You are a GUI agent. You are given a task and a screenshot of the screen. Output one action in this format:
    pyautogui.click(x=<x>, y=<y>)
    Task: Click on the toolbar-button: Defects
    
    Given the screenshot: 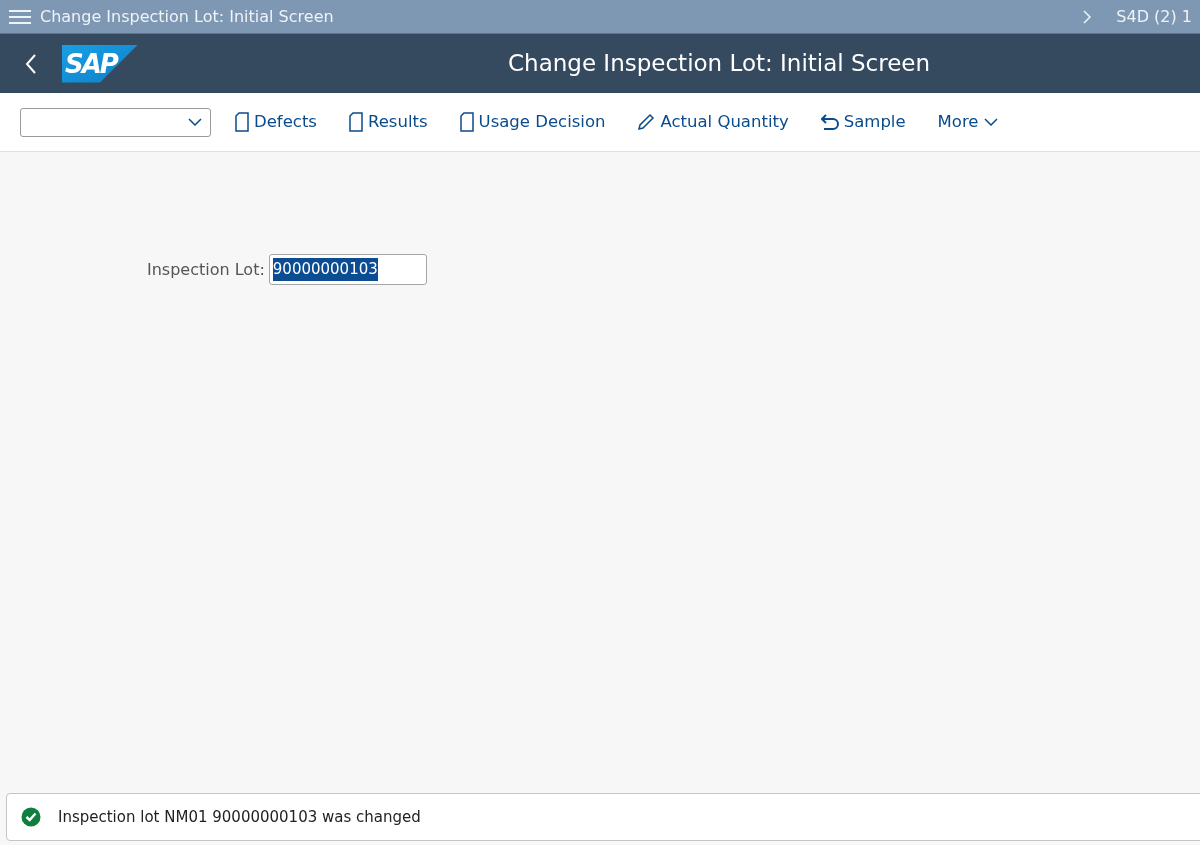 What is the action you would take?
    pyautogui.click(x=276, y=122)
    